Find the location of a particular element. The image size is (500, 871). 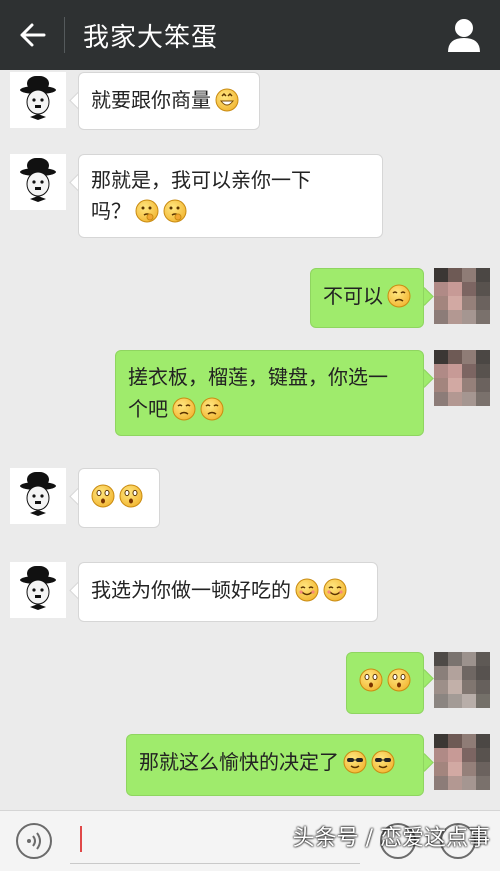

voice-button is located at coordinates (34, 841).